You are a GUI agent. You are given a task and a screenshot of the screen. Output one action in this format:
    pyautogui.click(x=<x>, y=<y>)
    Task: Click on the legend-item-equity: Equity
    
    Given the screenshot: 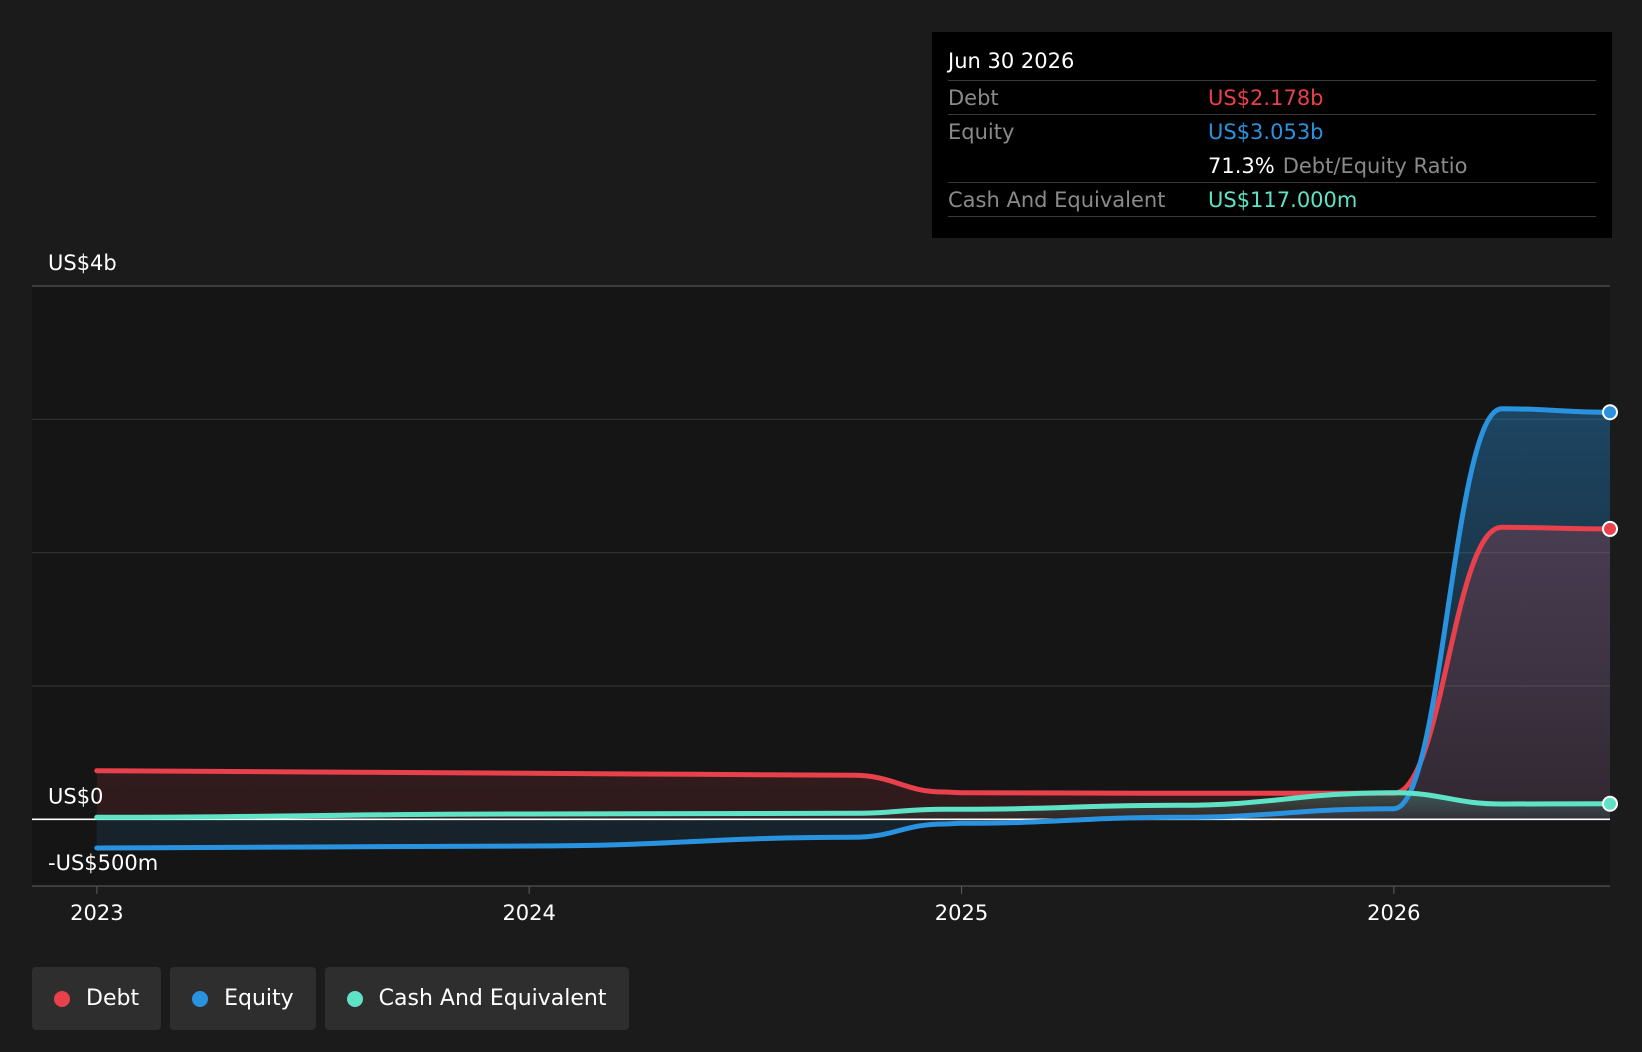 What is the action you would take?
    pyautogui.click(x=243, y=998)
    